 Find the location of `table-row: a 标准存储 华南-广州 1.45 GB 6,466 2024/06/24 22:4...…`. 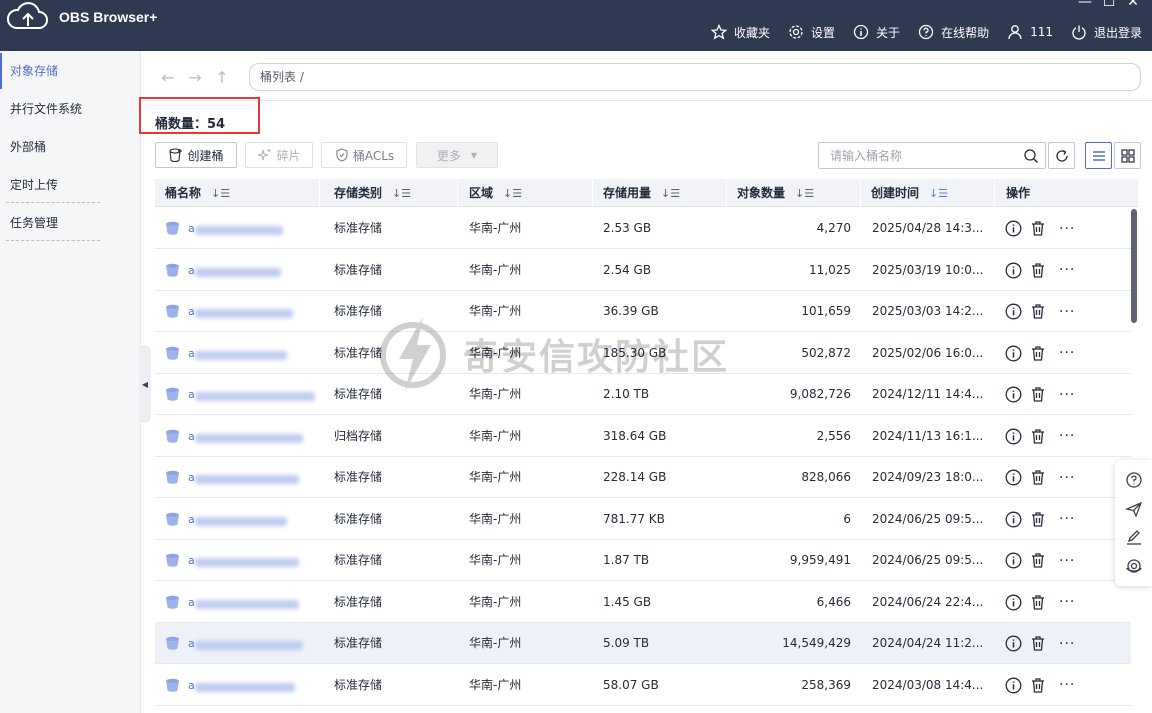

table-row: a 标准存储 华南-广州 1.45 GB 6,466 2024/06/24 22:4...… is located at coordinates (643, 602).